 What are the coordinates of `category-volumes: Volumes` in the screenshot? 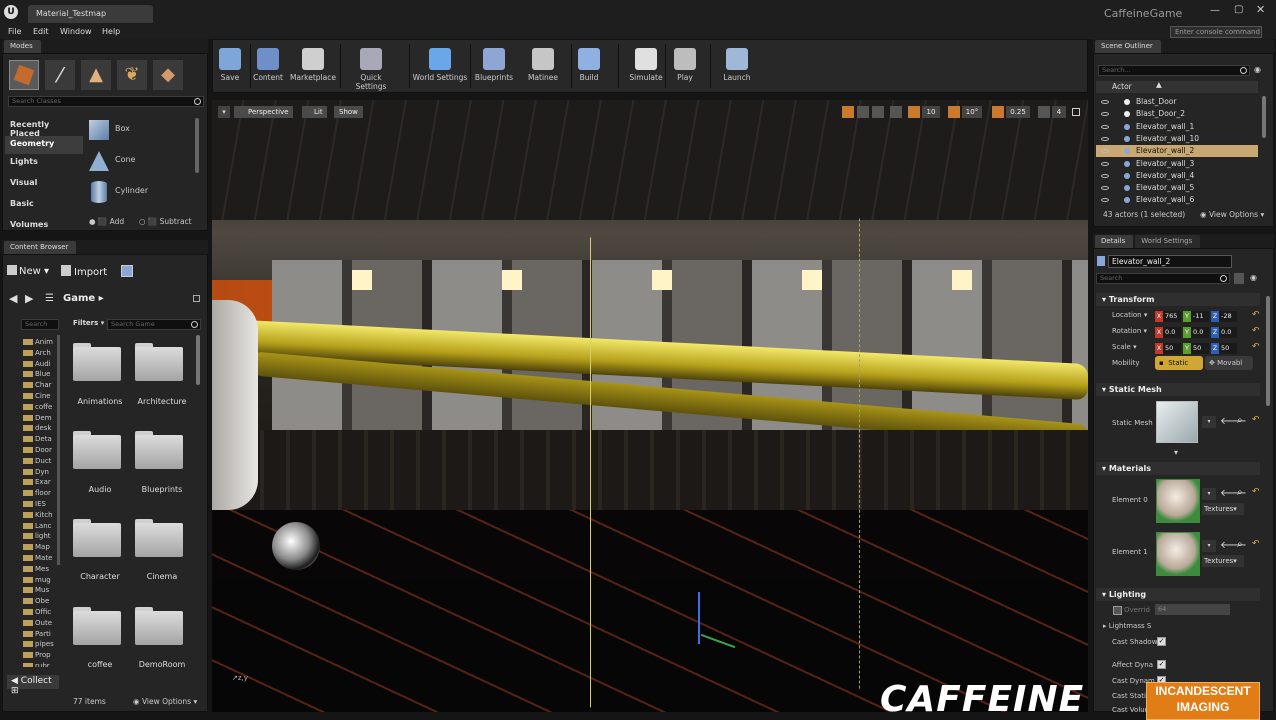 It's located at (29, 224).